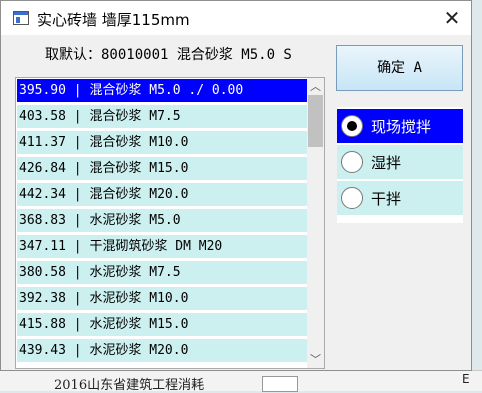 Image resolution: width=482 pixels, height=393 pixels. Describe the element at coordinates (162, 116) in the screenshot. I see `list-item: 403.58 | 混合砂浆 M7.5` at that location.